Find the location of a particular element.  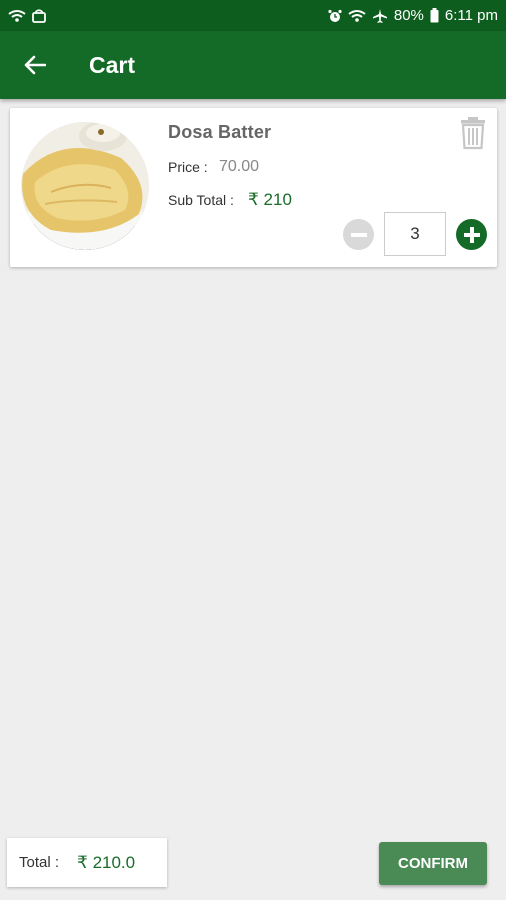

arrow-back-icon is located at coordinates (35, 65).